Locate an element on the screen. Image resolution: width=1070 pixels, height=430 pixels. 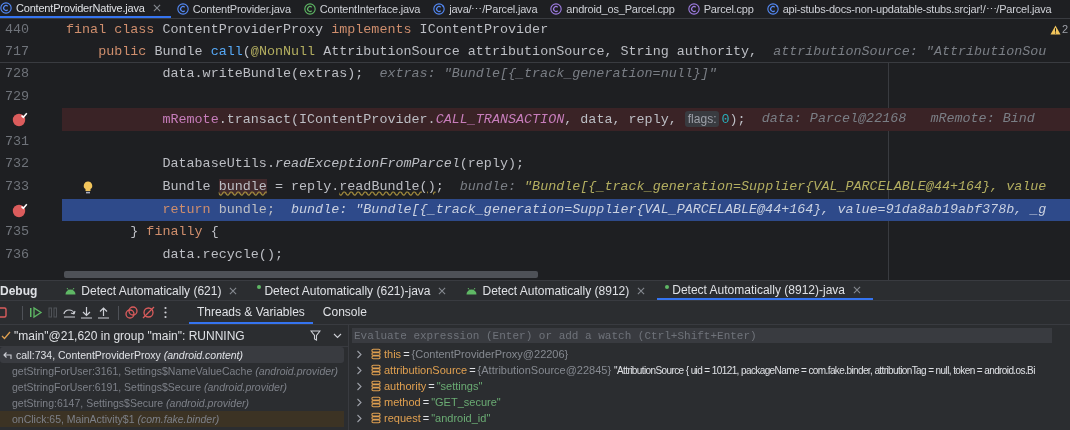
code-line: data.recycle(); is located at coordinates (222, 254).